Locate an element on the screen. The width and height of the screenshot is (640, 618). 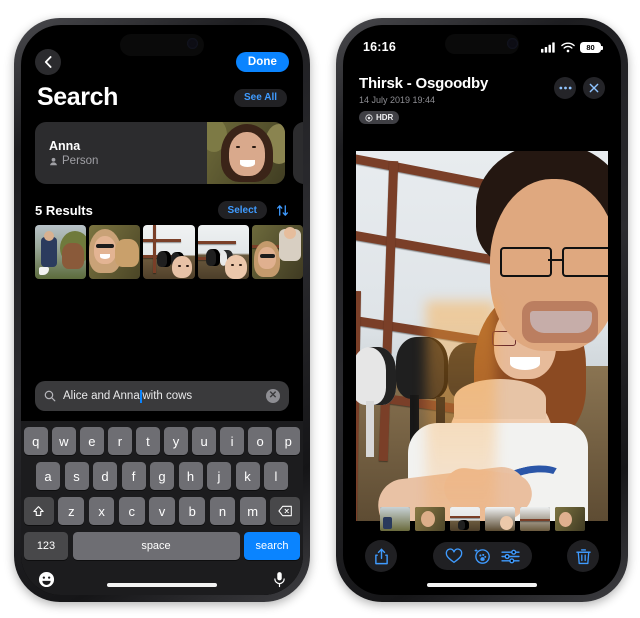
search-text-after-caret: with cows is located at coordinates (167, 396).